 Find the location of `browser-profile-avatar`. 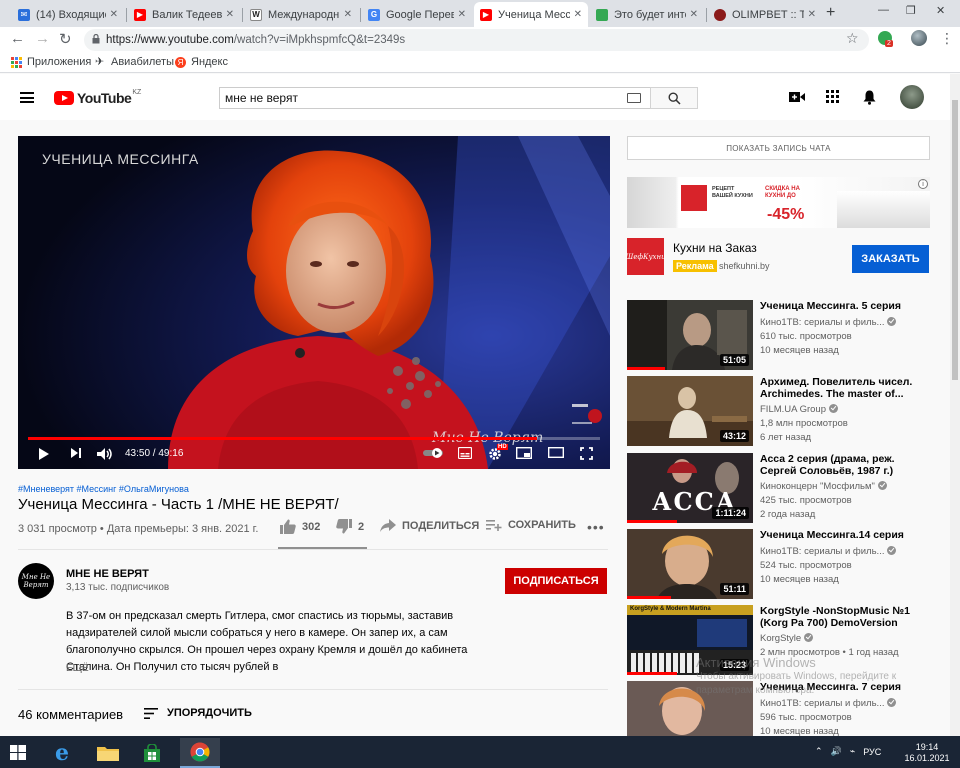

browser-profile-avatar is located at coordinates (919, 38).